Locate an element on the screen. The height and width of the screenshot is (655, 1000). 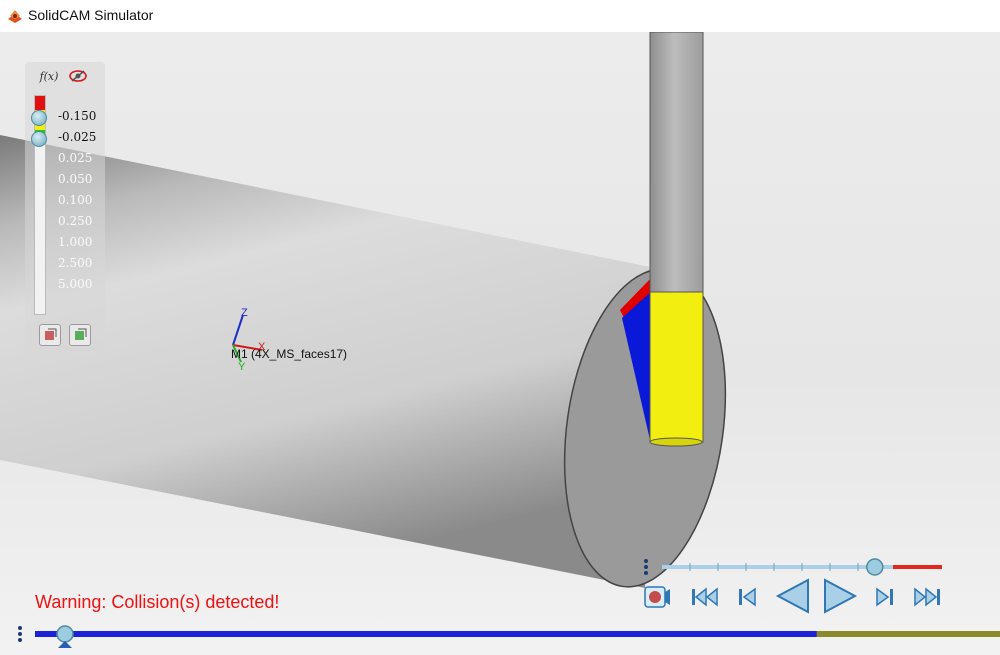
title-bar: SolidCAM Simulator is located at coordinates (500, 16).